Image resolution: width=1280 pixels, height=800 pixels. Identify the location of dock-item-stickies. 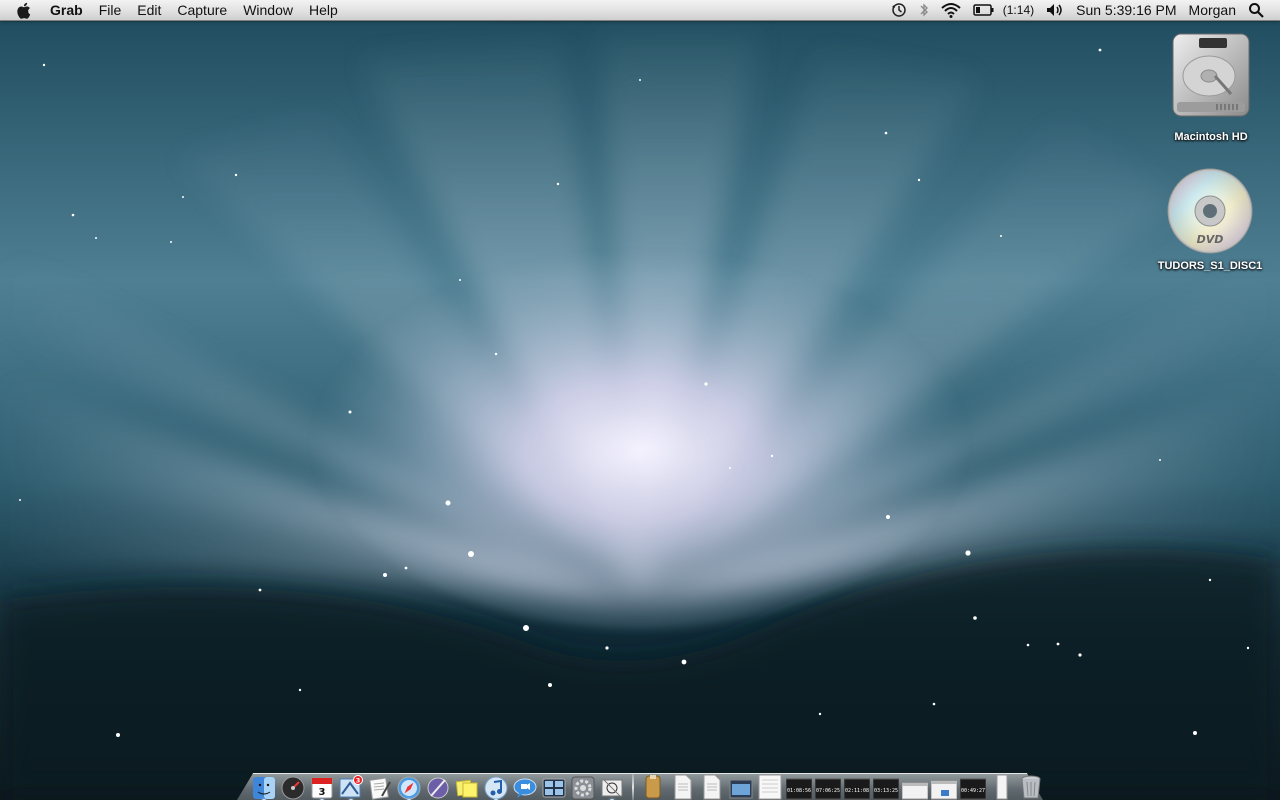
(467, 785).